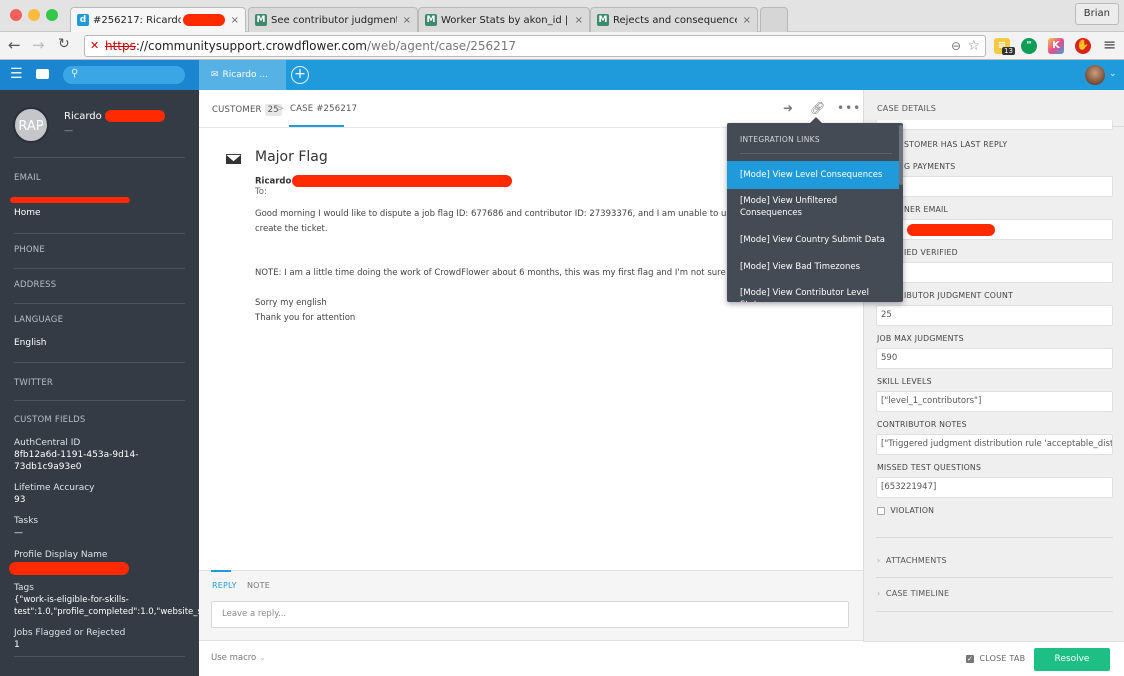  What do you see at coordinates (930, 166) in the screenshot?
I see `field-label-pending-payments: G PAYMENTS` at bounding box center [930, 166].